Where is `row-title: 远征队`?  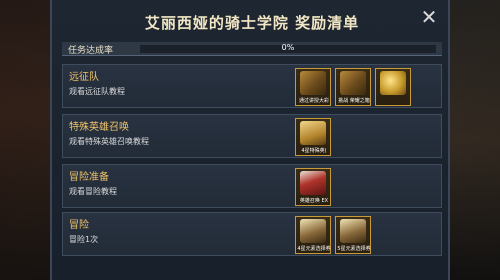 row-title: 远征队 is located at coordinates (84, 77).